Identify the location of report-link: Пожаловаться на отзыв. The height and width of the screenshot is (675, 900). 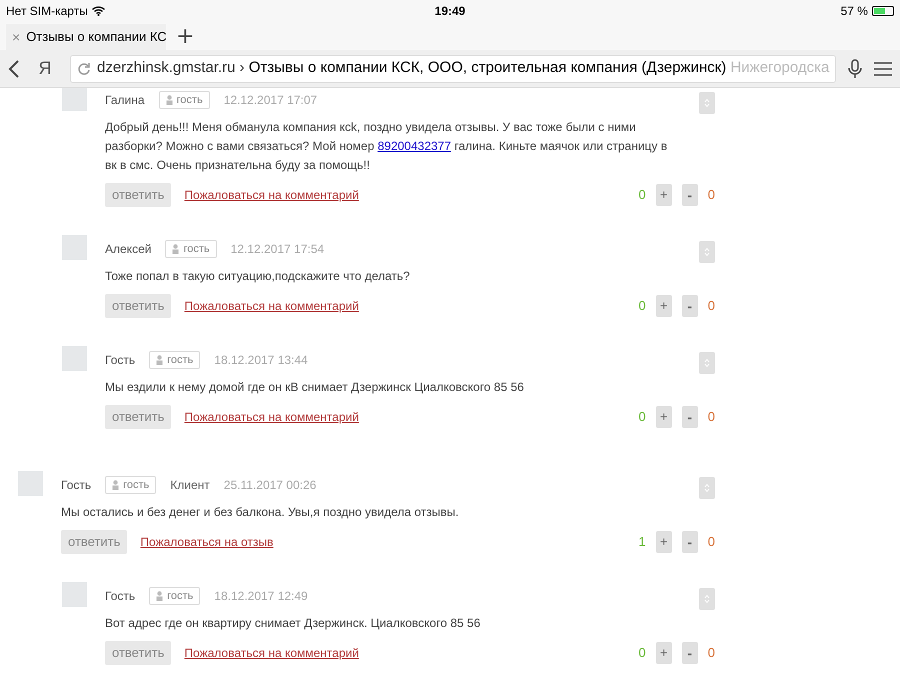
(207, 542).